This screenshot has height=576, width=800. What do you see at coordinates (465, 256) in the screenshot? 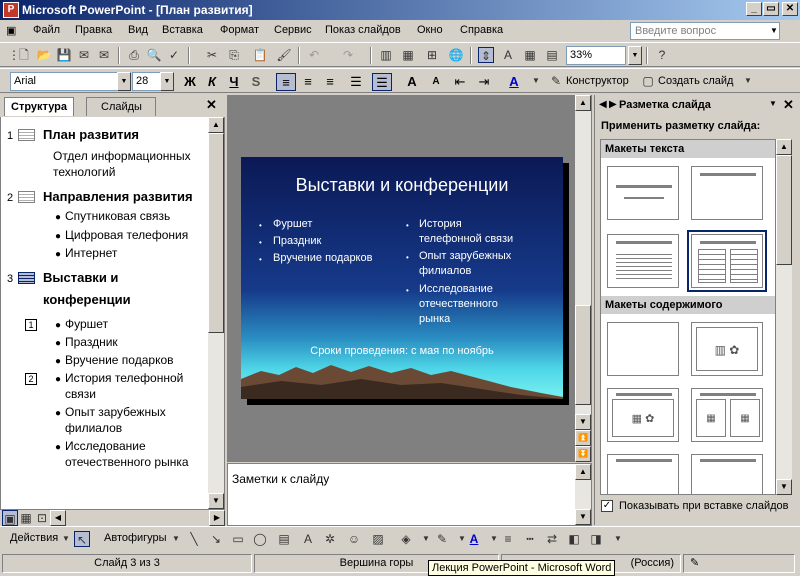
I see `slide-bullet-right: Опыт зарубежных` at bounding box center [465, 256].